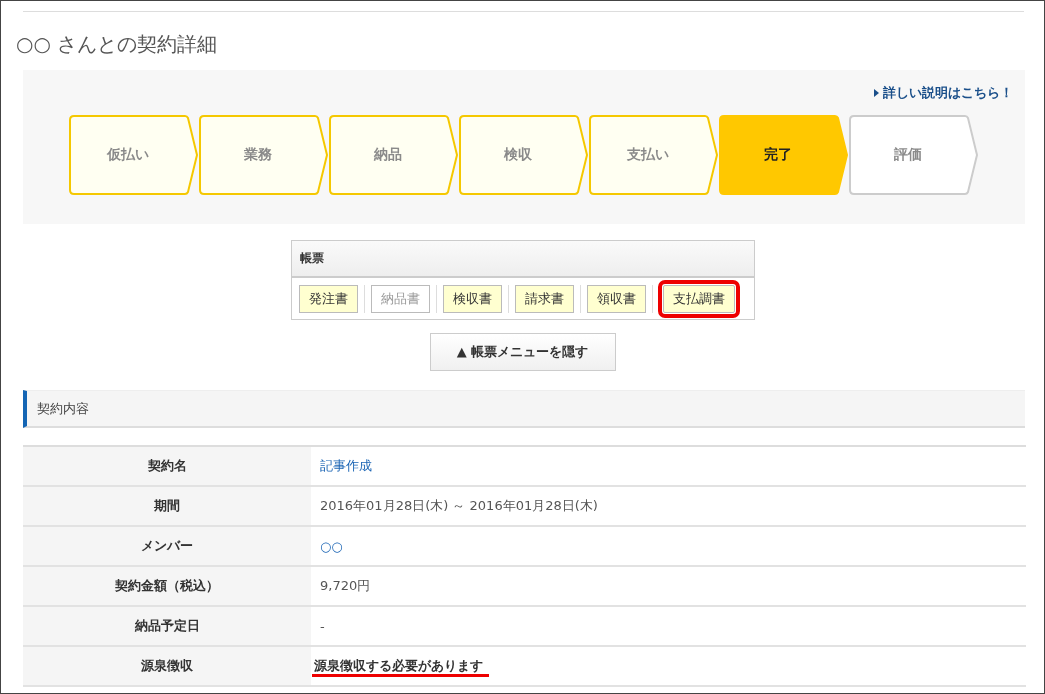 The image size is (1045, 694). I want to click on field-value: -, so click(322, 626).